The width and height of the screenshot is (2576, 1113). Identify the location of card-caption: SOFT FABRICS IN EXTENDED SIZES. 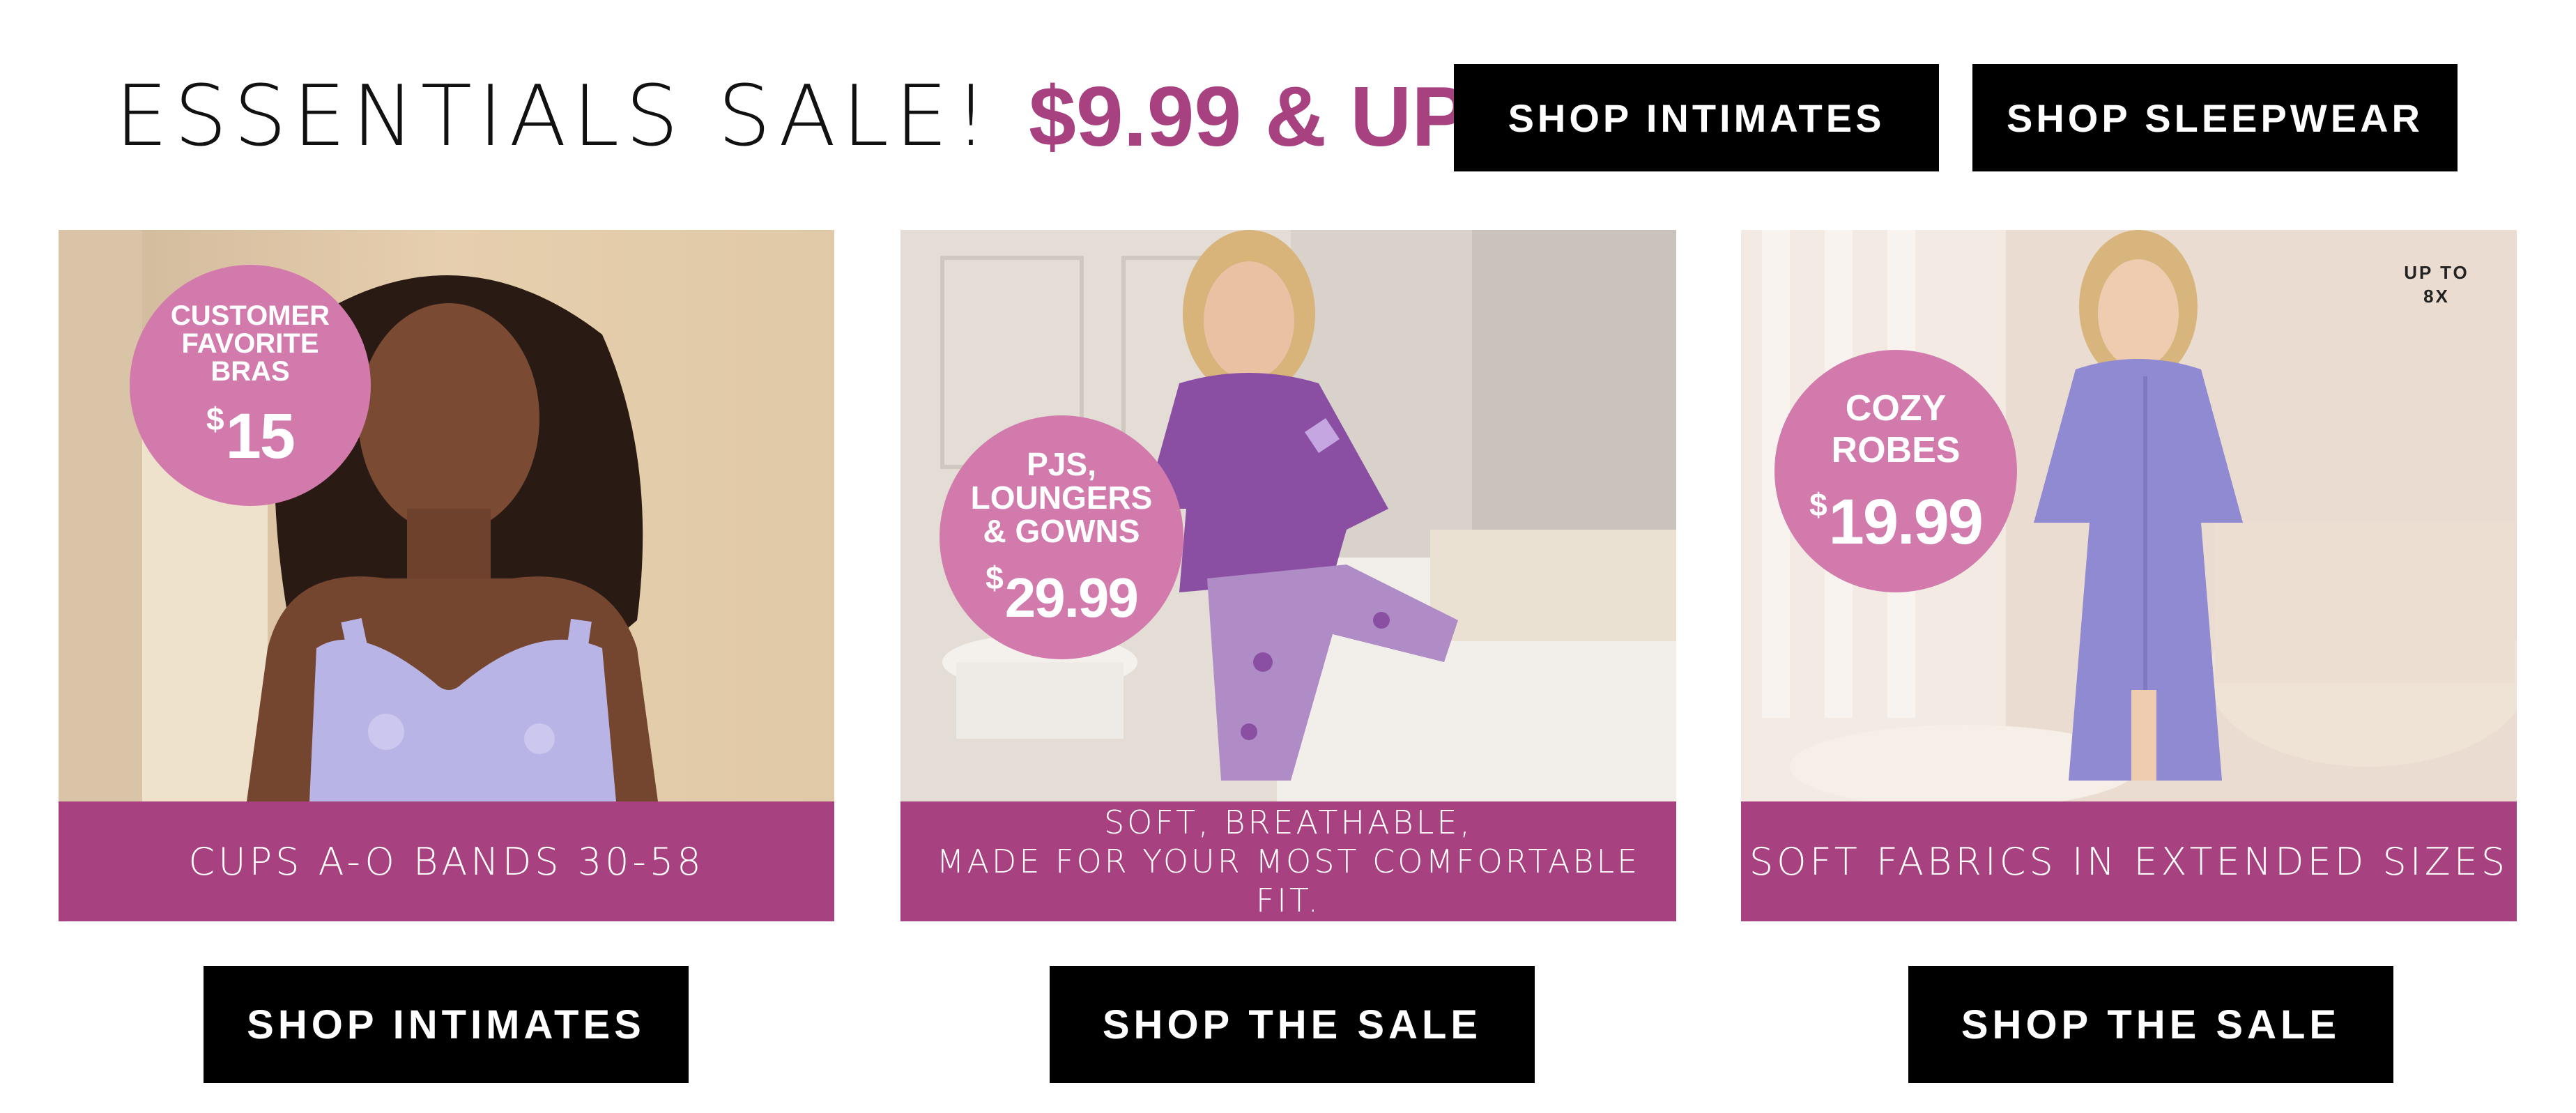
(2129, 861).